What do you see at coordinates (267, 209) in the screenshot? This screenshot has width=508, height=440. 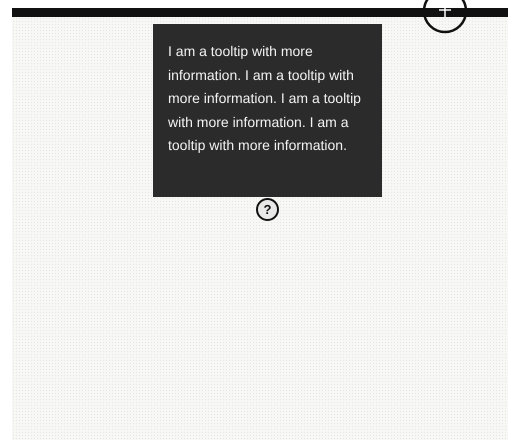 I see `help-button: ?` at bounding box center [267, 209].